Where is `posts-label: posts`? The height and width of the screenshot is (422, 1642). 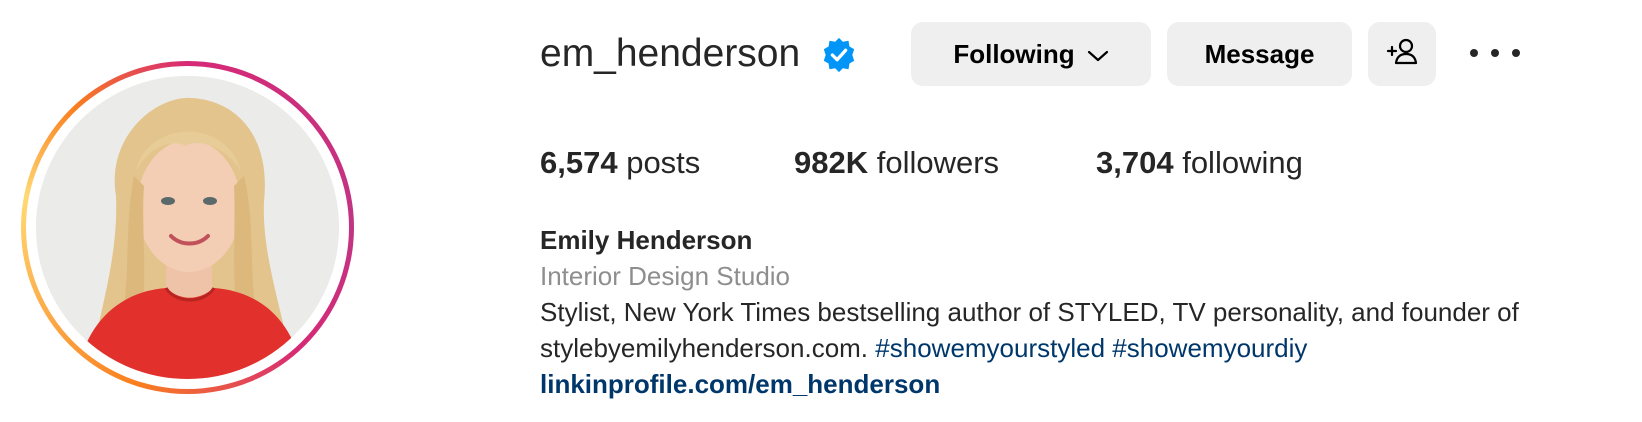 posts-label: posts is located at coordinates (663, 162).